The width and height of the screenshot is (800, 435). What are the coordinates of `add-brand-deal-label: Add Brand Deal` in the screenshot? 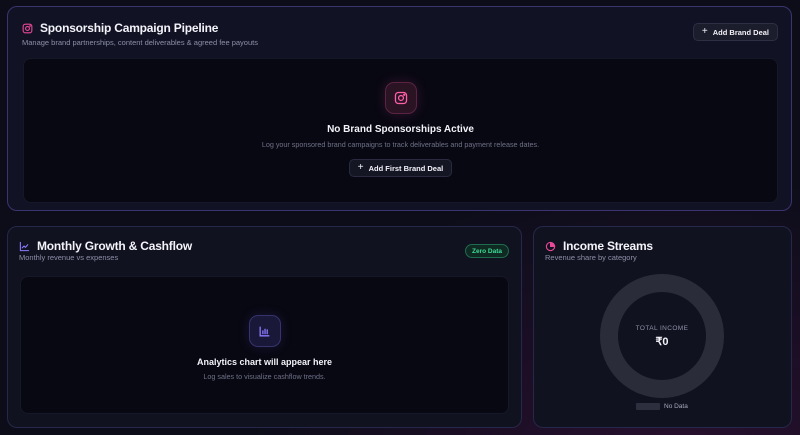 It's located at (740, 32).